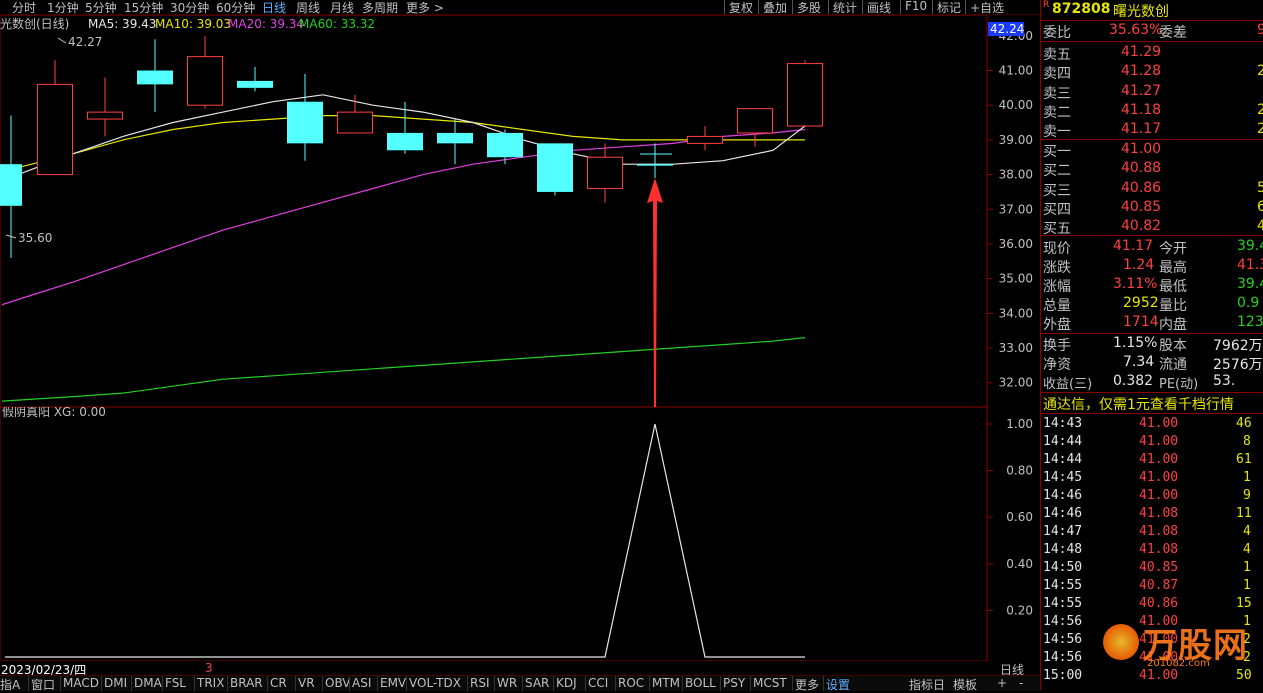 The width and height of the screenshot is (1263, 693). What do you see at coordinates (266, 24) in the screenshot?
I see `ma-legend-2: MA20: 39.34` at bounding box center [266, 24].